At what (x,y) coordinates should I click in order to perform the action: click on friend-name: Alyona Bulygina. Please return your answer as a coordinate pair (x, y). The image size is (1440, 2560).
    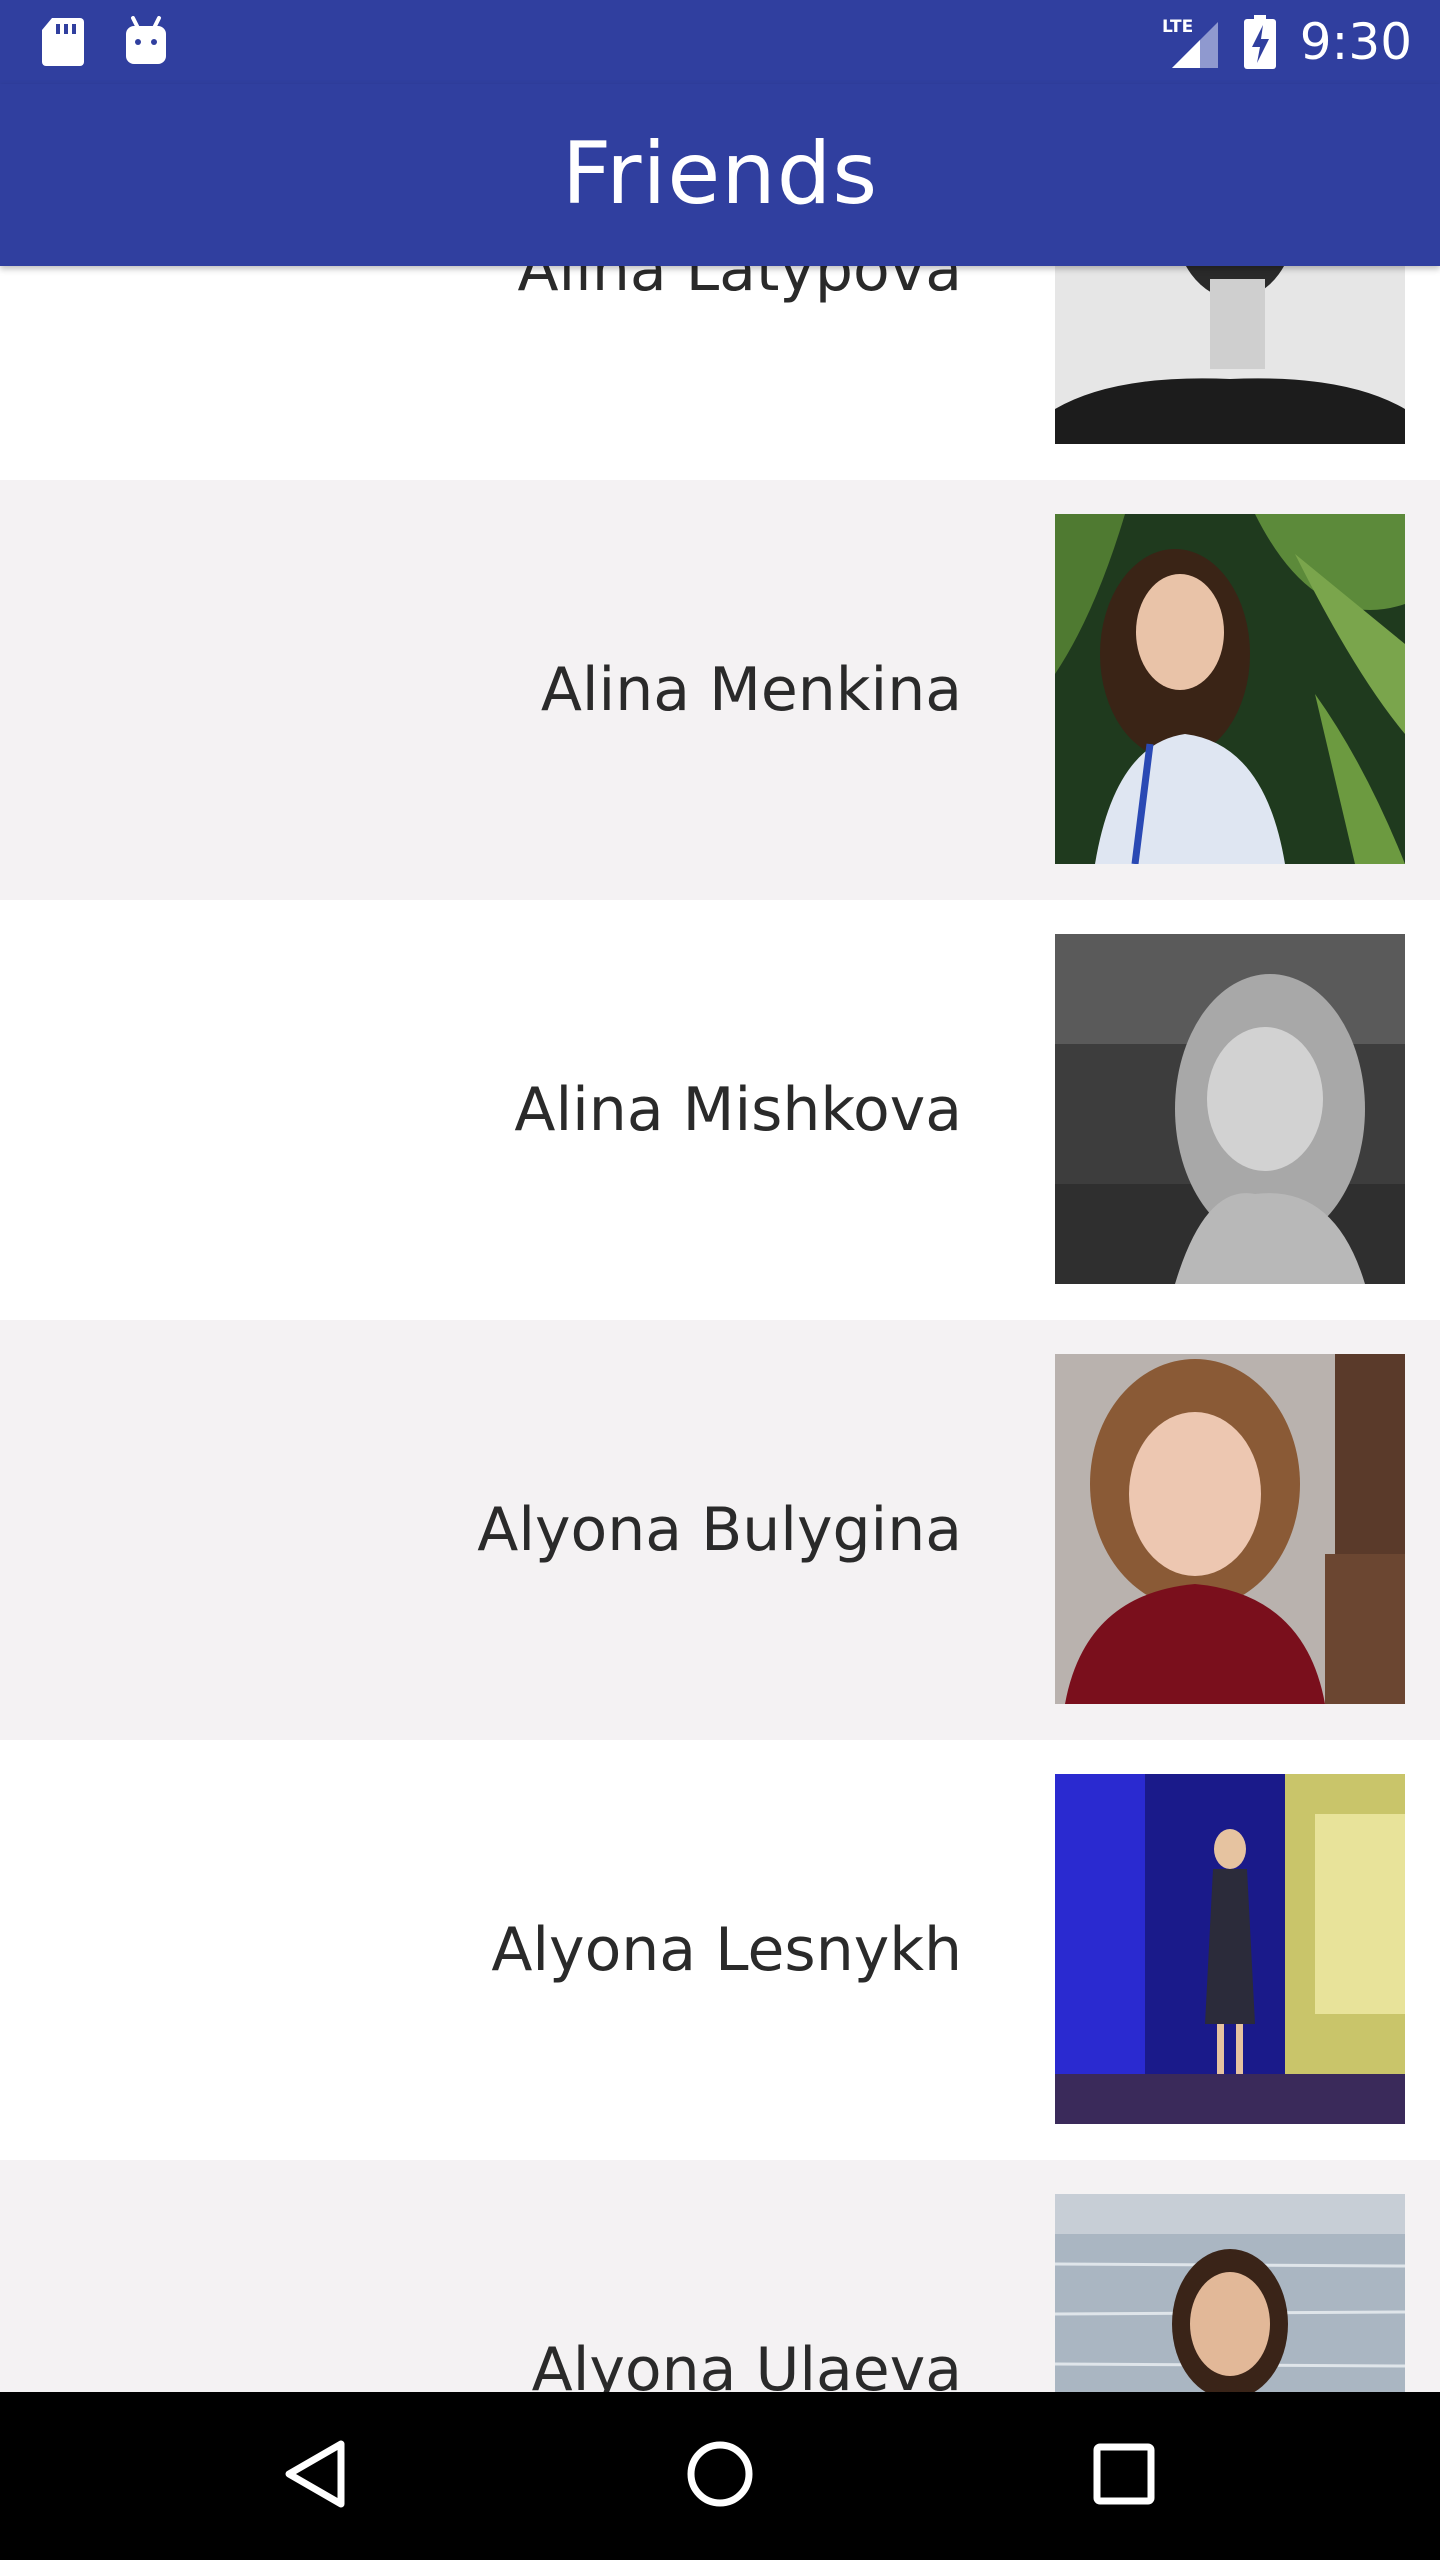
    Looking at the image, I should click on (719, 1530).